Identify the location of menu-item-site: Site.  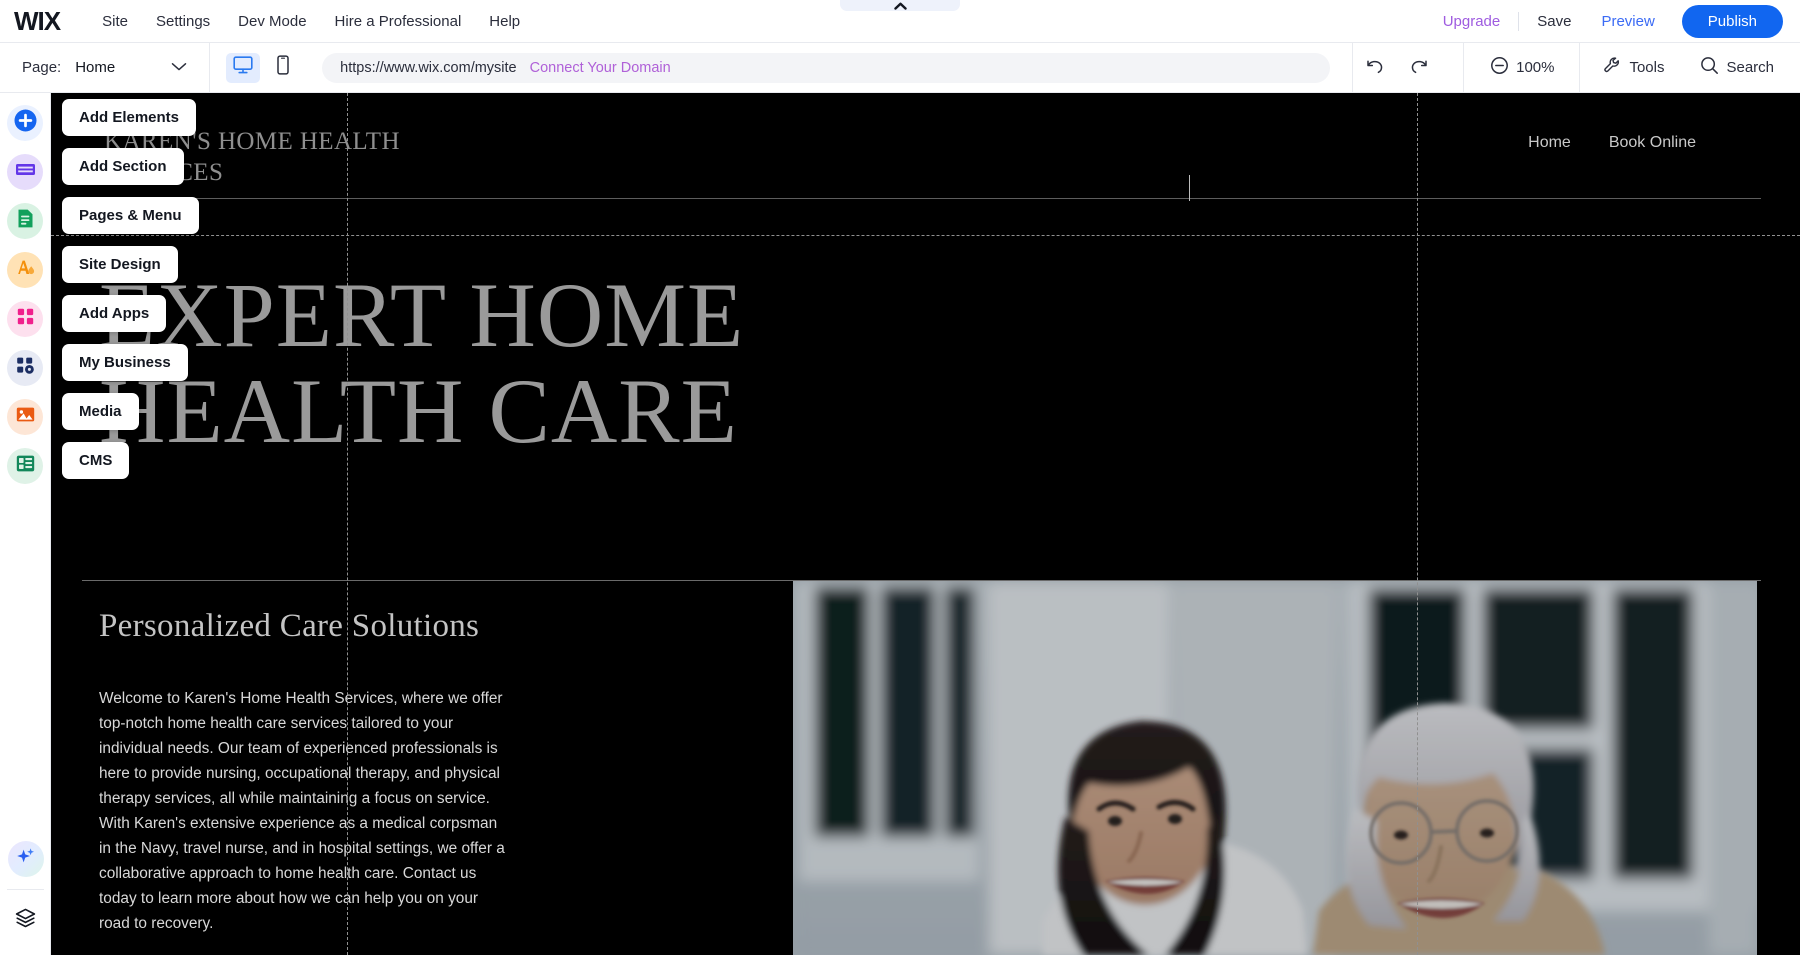
(115, 21).